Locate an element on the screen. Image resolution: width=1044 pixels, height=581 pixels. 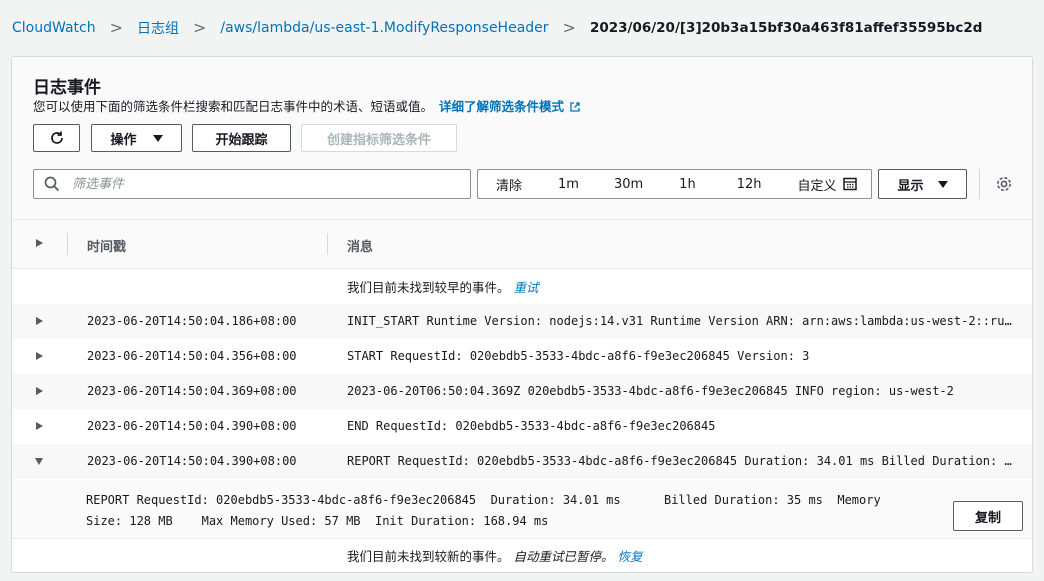
filter-events-input is located at coordinates (270, 184).